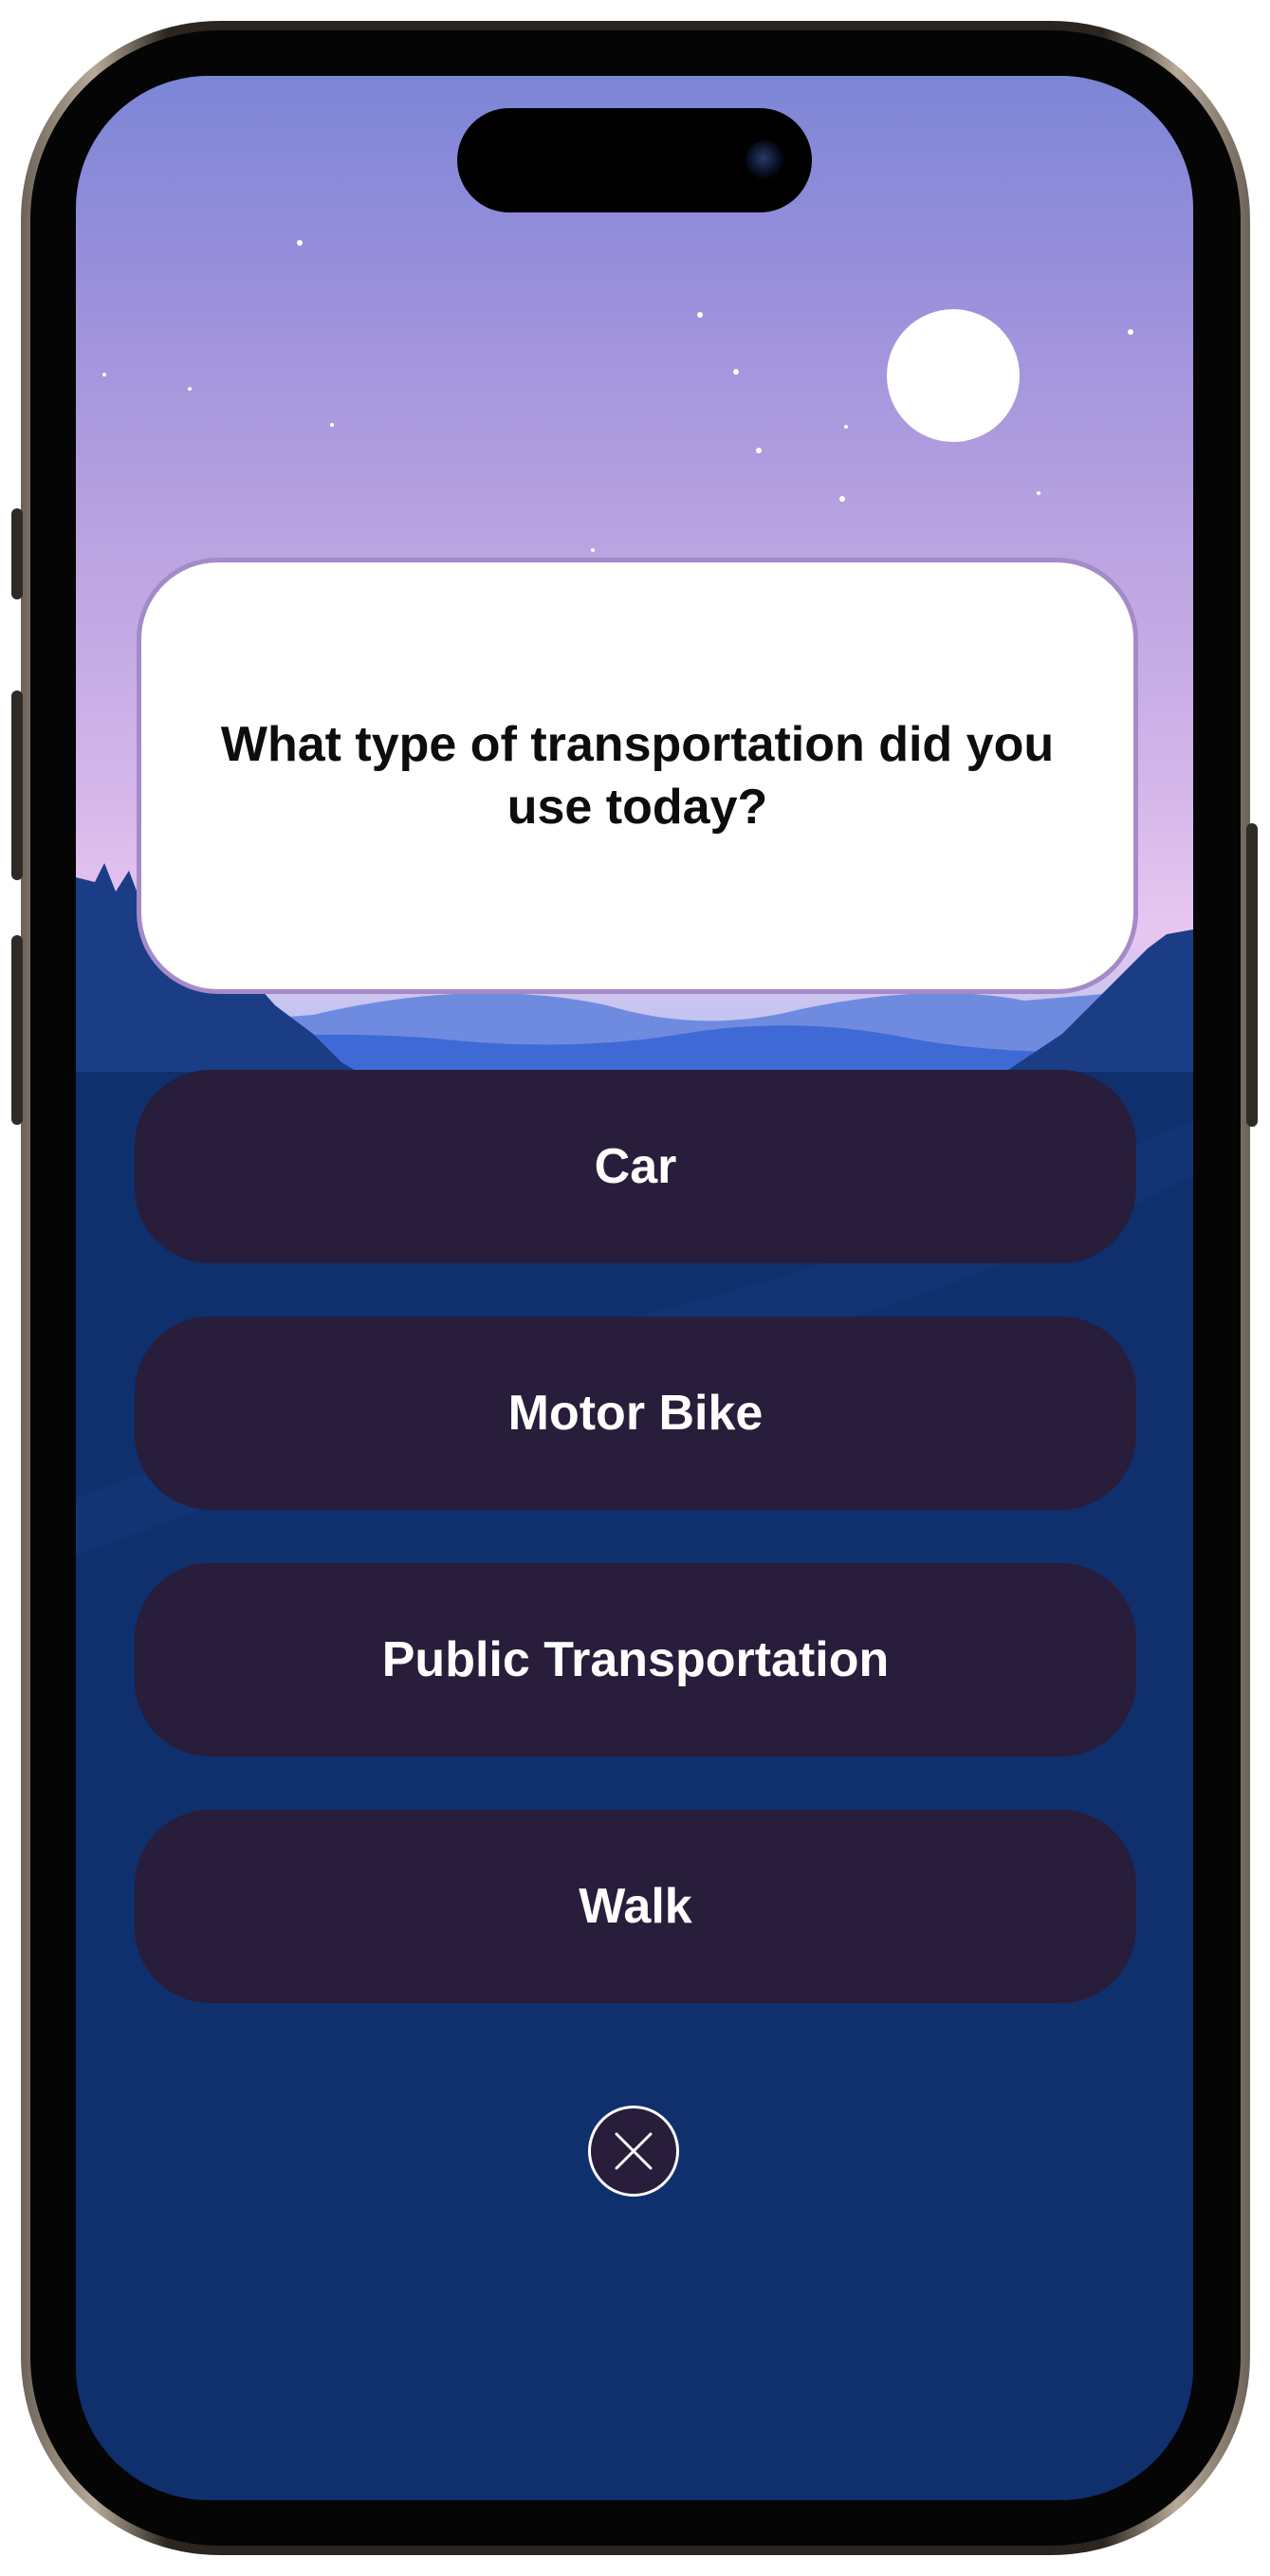 The height and width of the screenshot is (2576, 1270). I want to click on option-walk-button: Walk, so click(635, 1906).